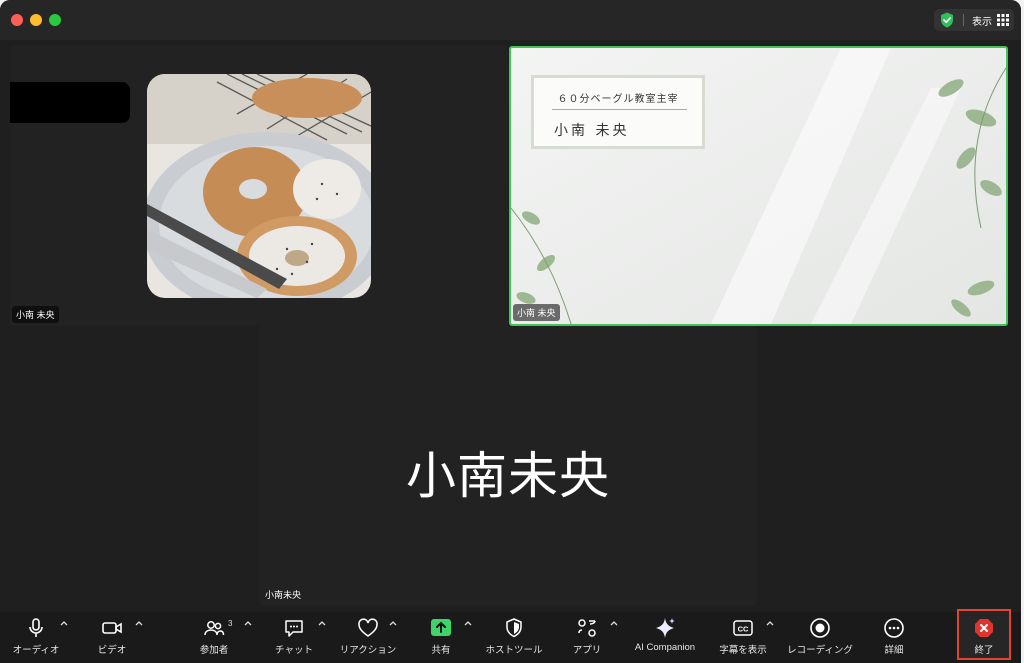 This screenshot has width=1024, height=663. What do you see at coordinates (55, 20) in the screenshot?
I see `maximize-window-button` at bounding box center [55, 20].